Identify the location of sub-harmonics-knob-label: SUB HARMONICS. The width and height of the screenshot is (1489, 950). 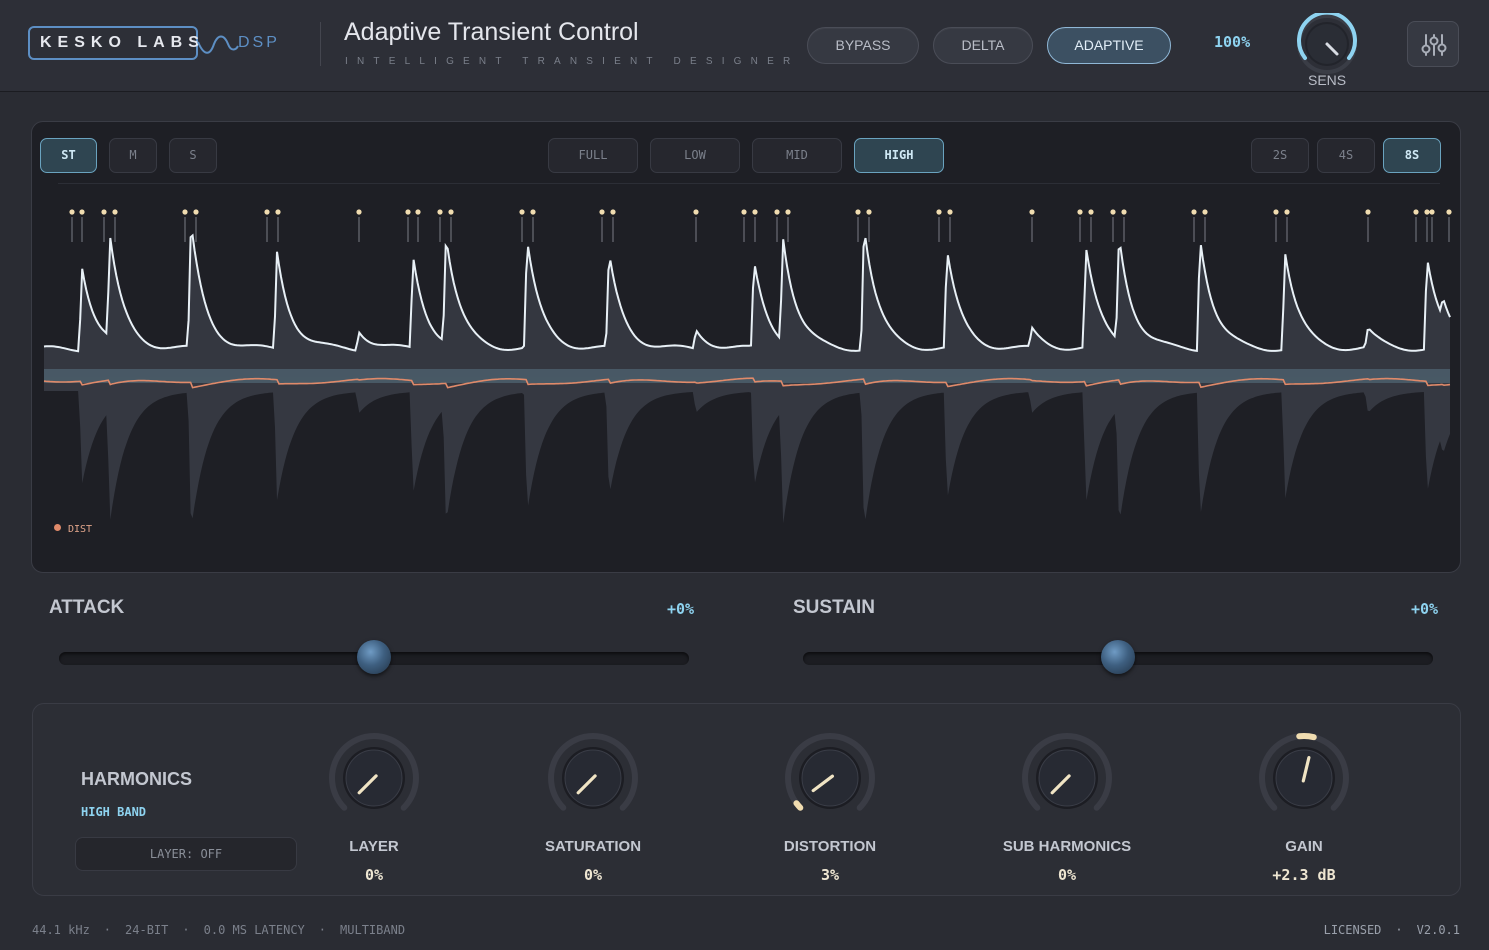
(1067, 846).